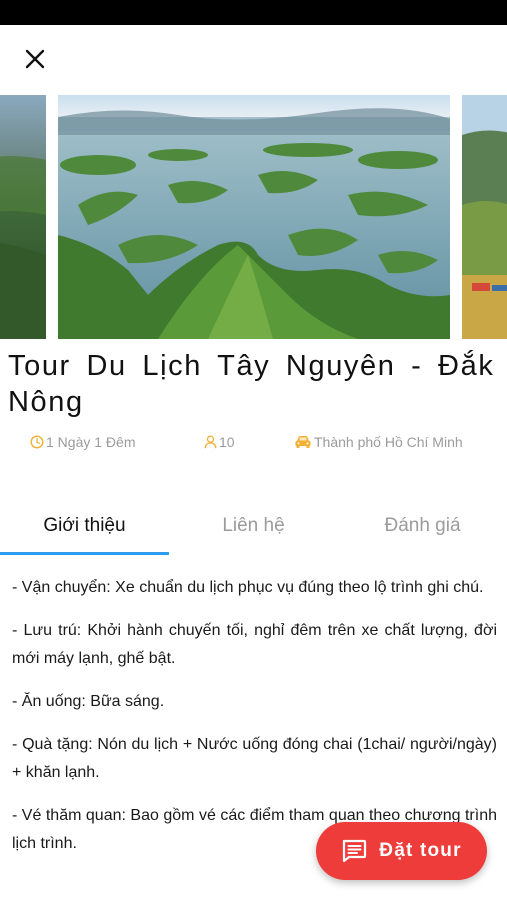 This screenshot has width=507, height=900. I want to click on status-bar, so click(253, 12).